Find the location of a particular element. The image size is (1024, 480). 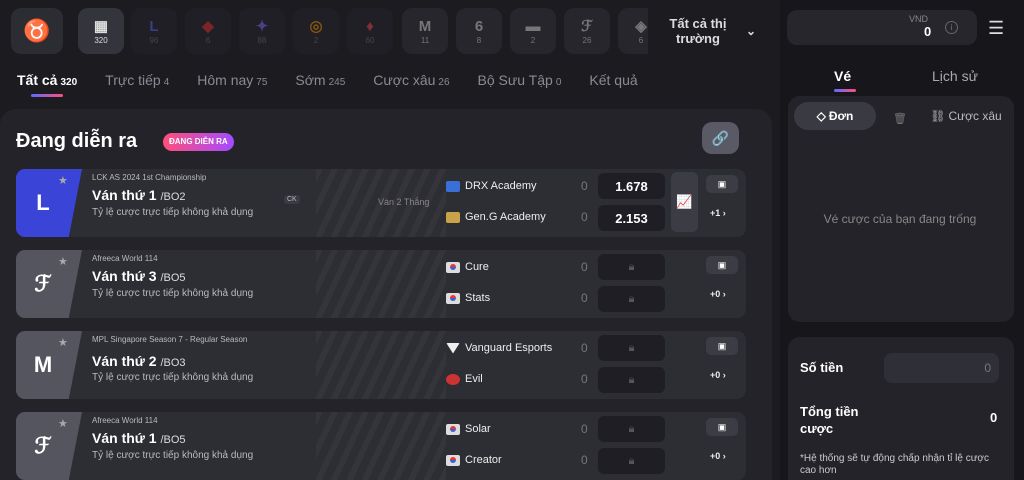

menu-icon: ☰ is located at coordinates (996, 28).